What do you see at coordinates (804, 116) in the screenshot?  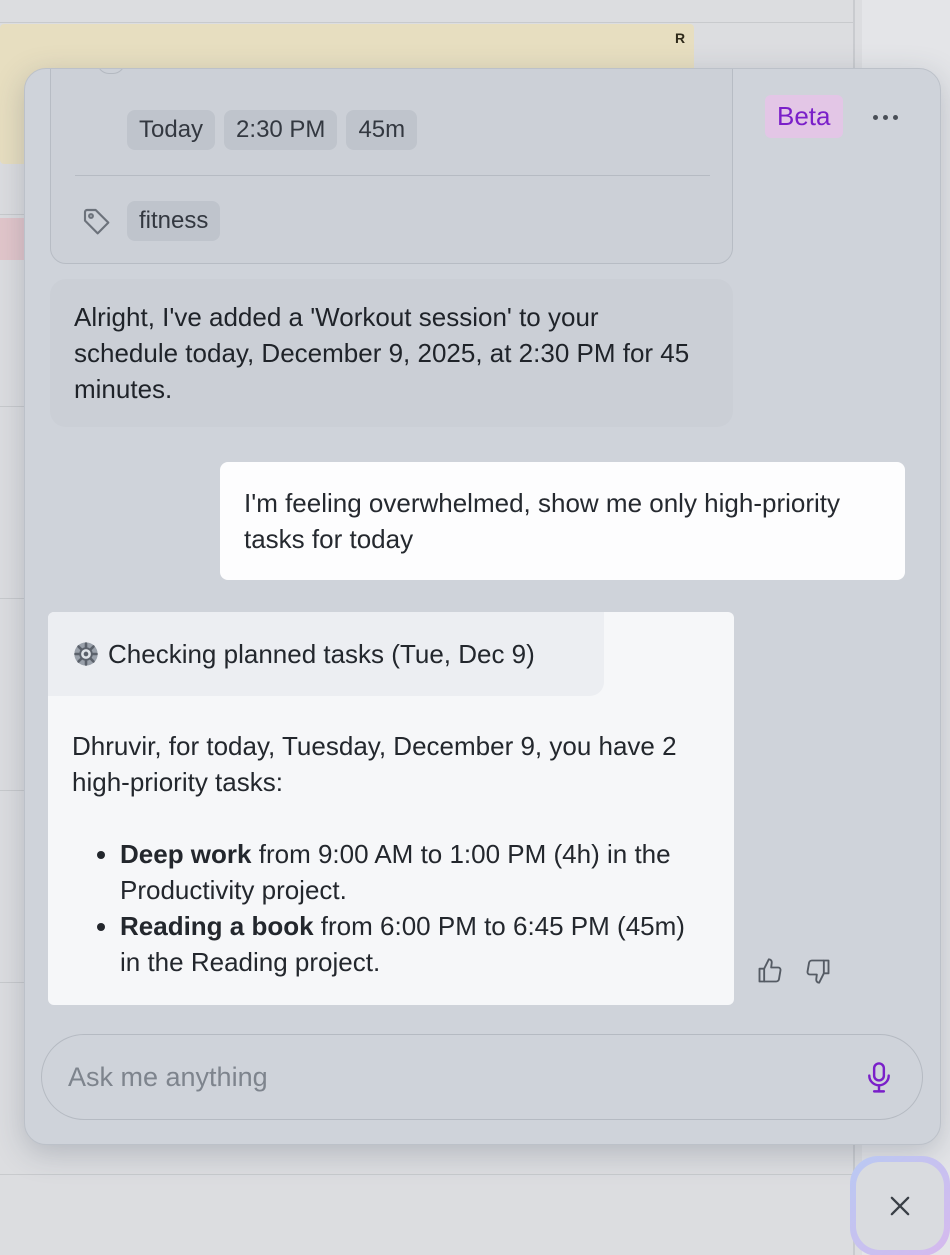 I see `beta-badge: Beta` at bounding box center [804, 116].